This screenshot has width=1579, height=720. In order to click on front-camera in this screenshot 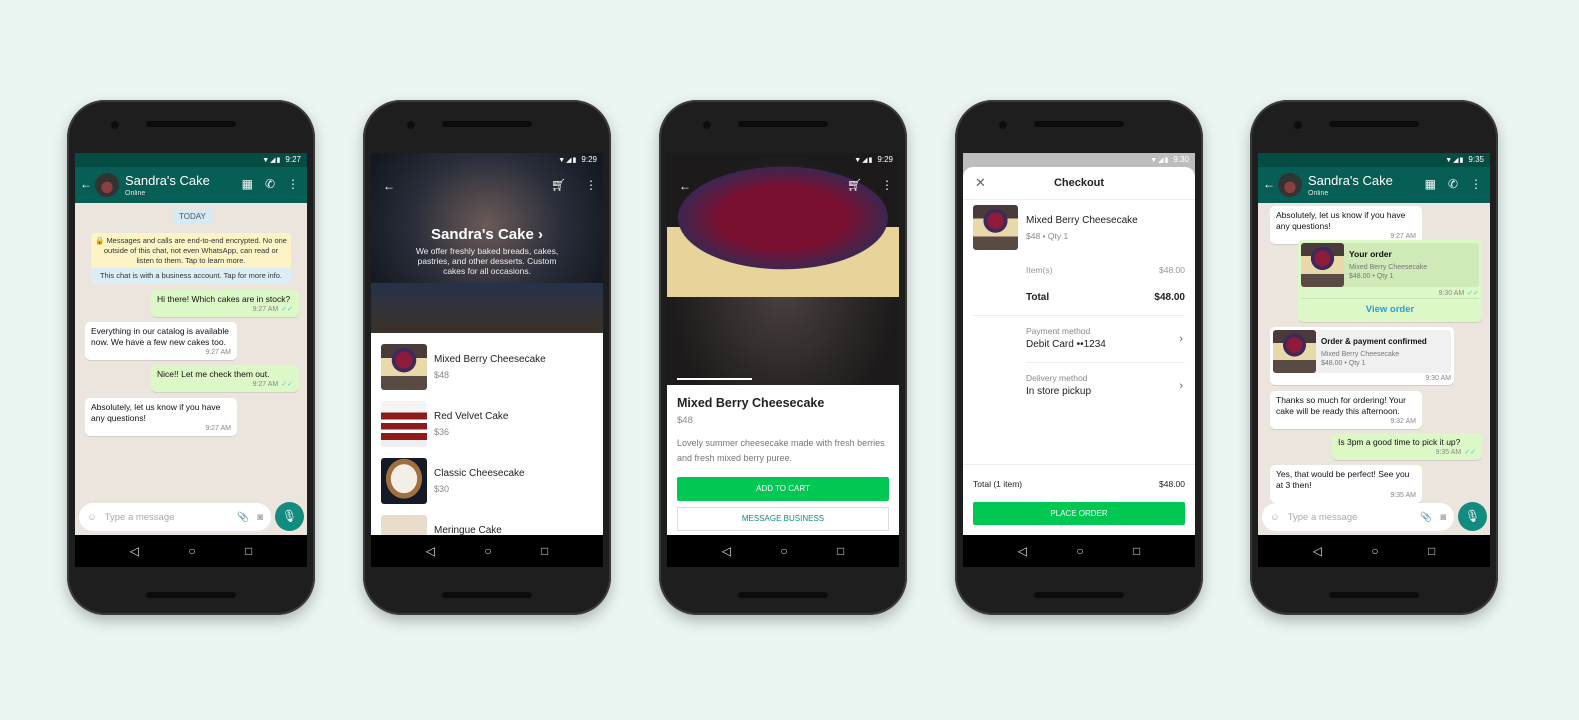, I will do `click(115, 125)`.